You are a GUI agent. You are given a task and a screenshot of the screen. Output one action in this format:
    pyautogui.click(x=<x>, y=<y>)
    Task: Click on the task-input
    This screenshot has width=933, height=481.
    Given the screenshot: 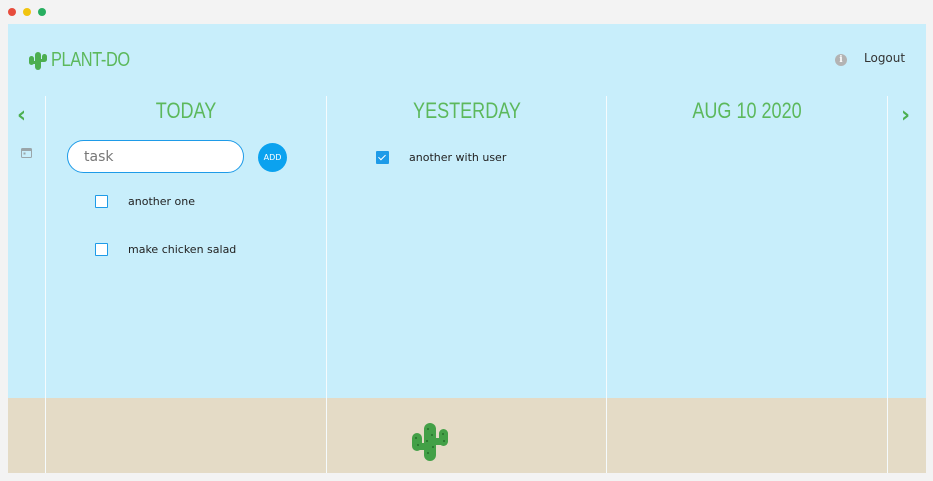 What is the action you would take?
    pyautogui.click(x=155, y=156)
    